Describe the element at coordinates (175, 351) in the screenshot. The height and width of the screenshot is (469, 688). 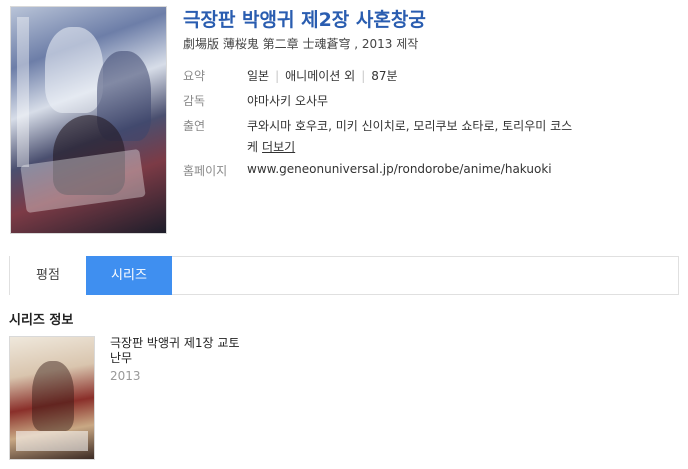
I see `series-item-title: 극장판 박앵귀 제1장 교토난무` at that location.